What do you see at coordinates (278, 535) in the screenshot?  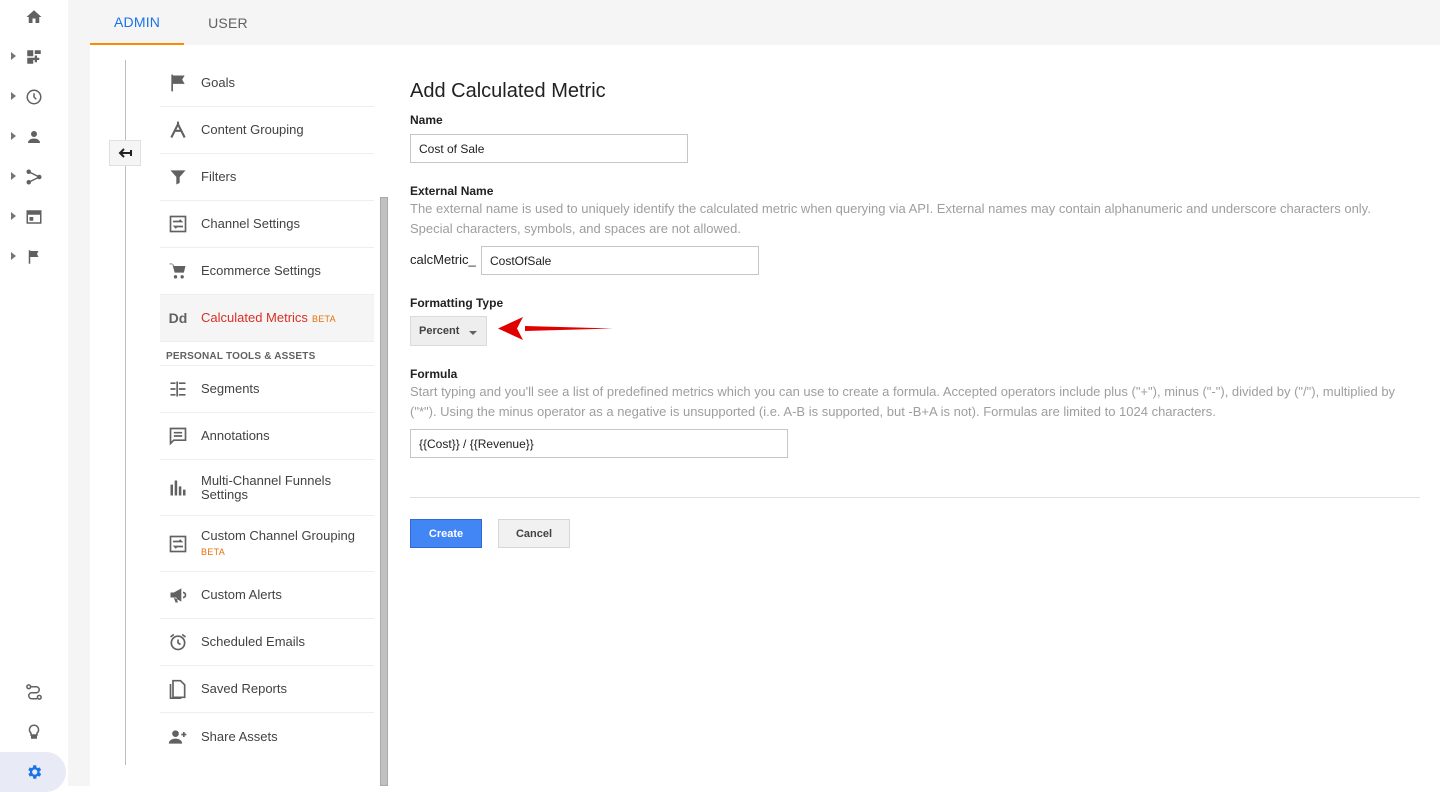 I see `nav-item-label: Custom Channel Grouping` at bounding box center [278, 535].